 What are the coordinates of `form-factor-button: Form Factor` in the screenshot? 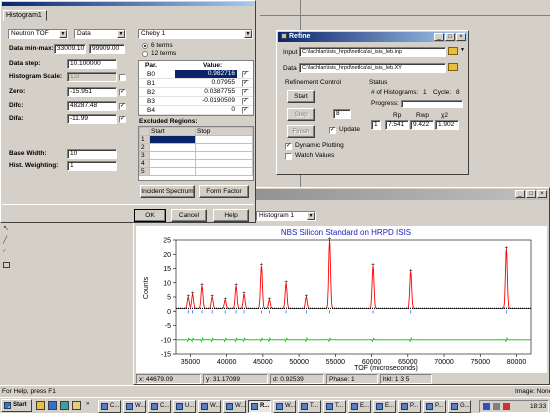 It's located at (224, 191).